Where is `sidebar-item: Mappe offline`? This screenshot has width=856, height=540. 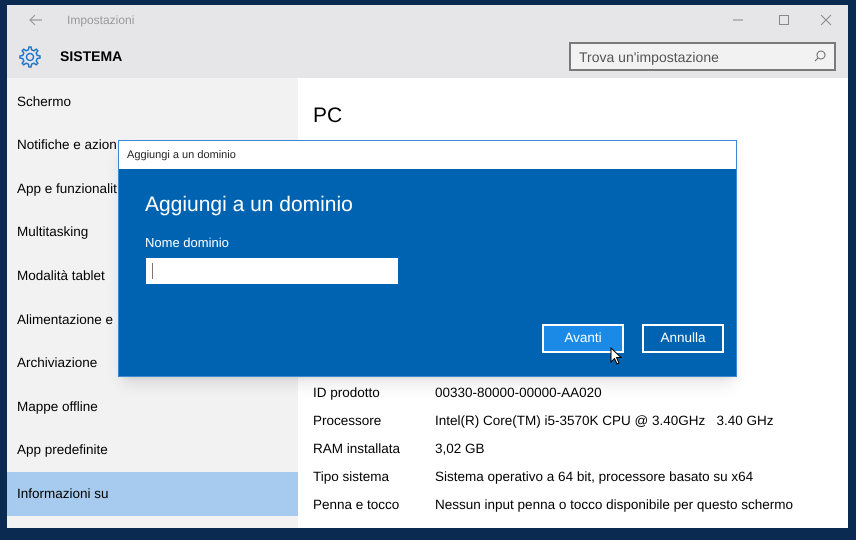
sidebar-item: Mappe offline is located at coordinates (152, 407).